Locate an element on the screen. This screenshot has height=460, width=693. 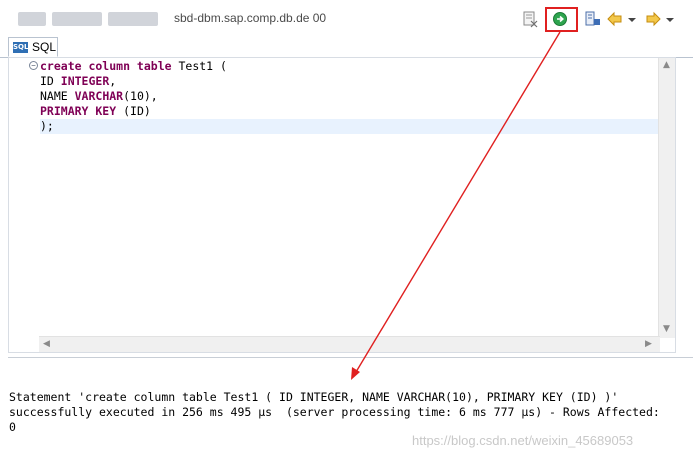
sql-preferences-icon is located at coordinates (530, 19).